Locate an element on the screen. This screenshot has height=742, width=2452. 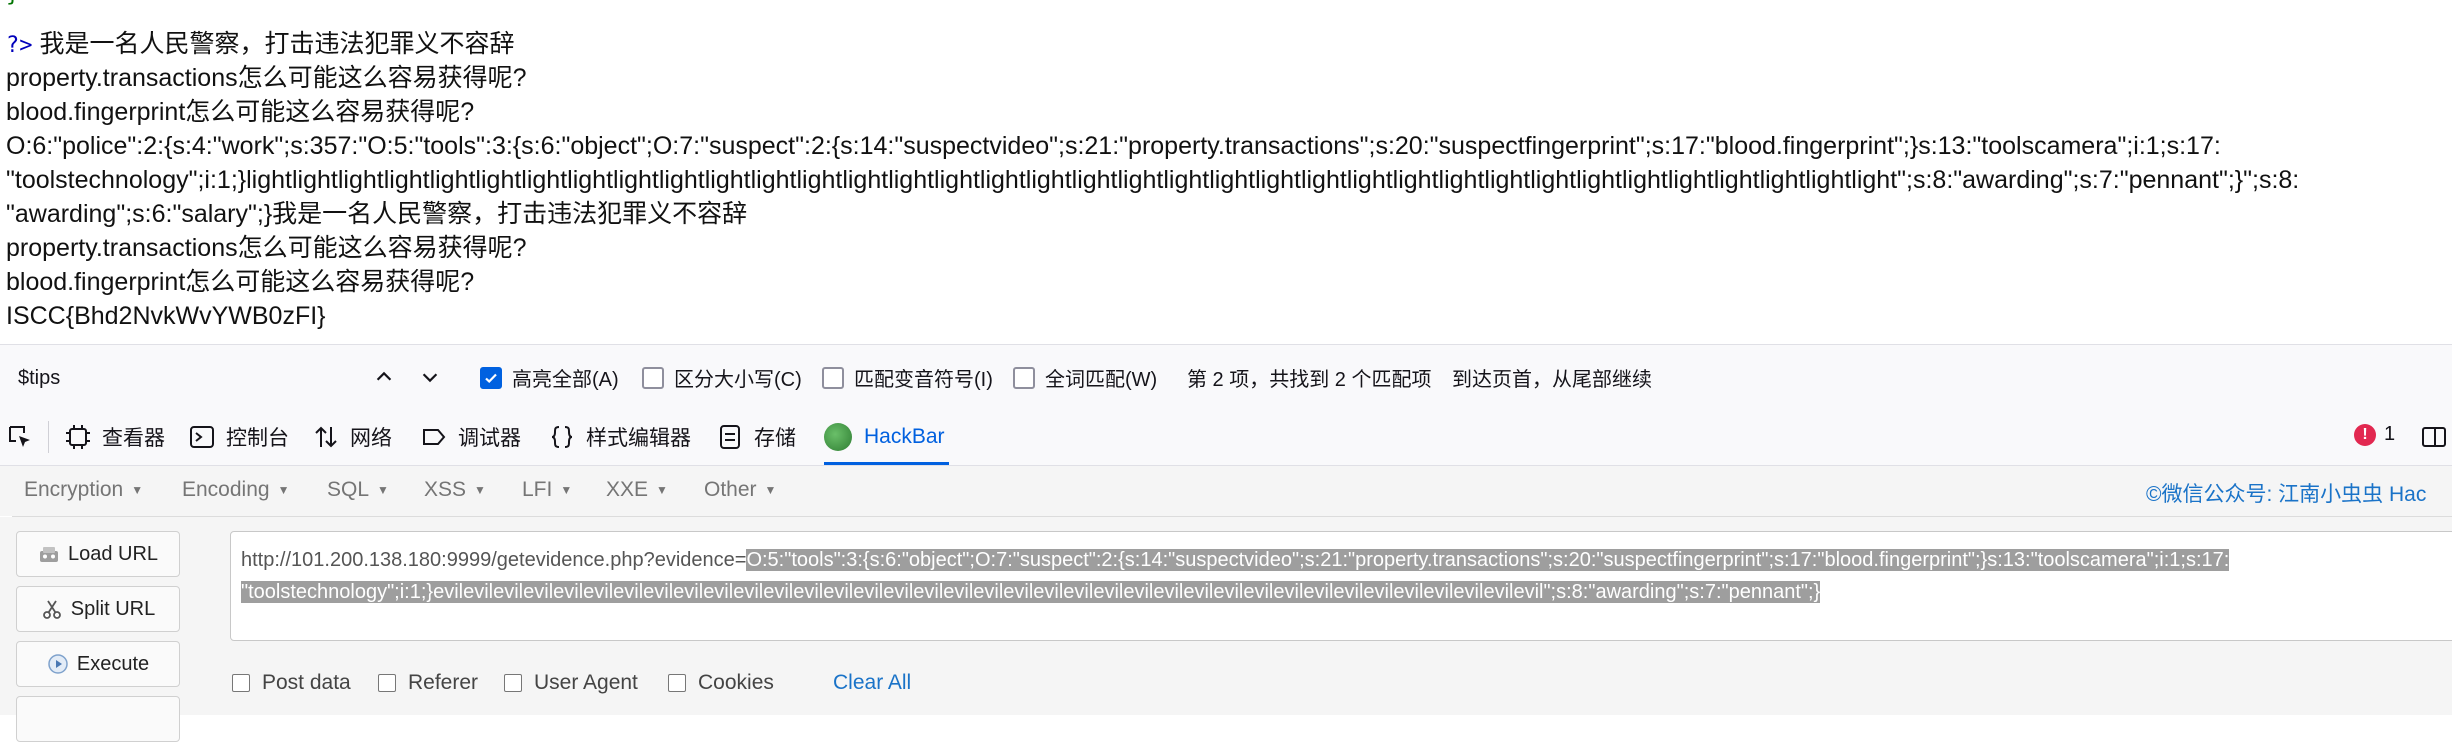
error-count-badge: ! 1 is located at coordinates (2374, 434).